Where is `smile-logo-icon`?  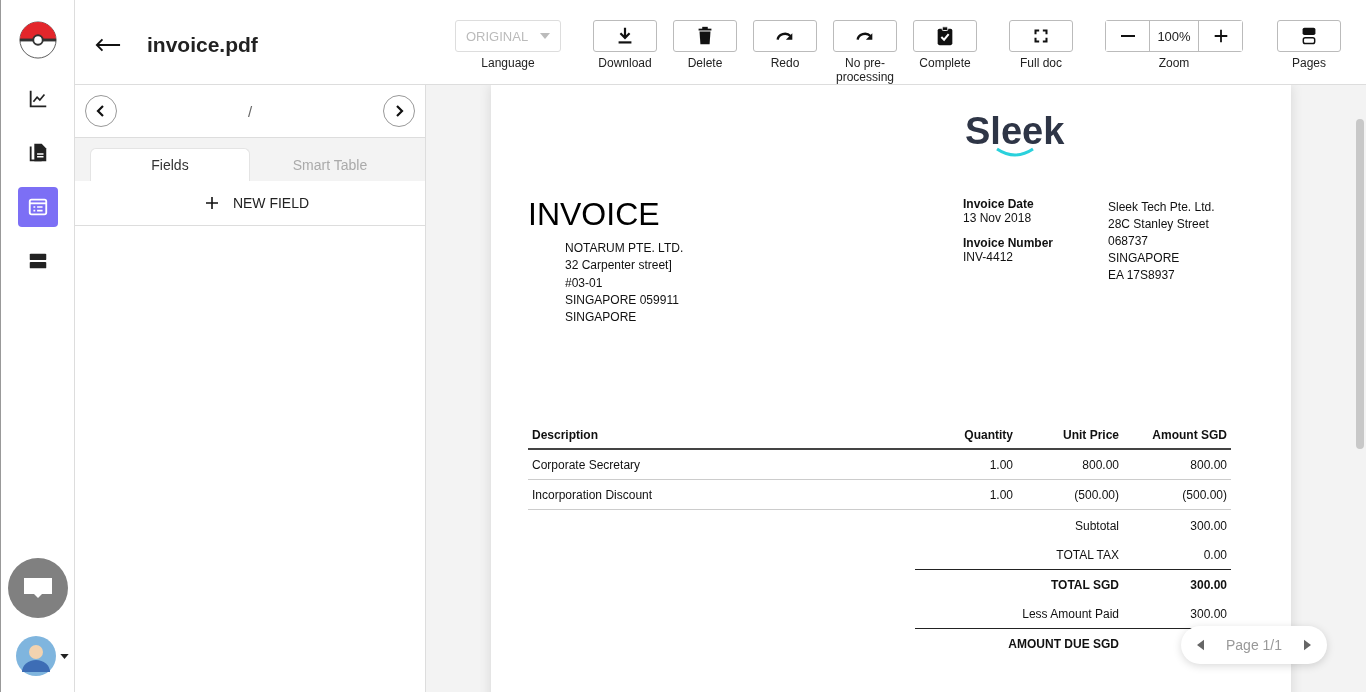 smile-logo-icon is located at coordinates (1014, 152).